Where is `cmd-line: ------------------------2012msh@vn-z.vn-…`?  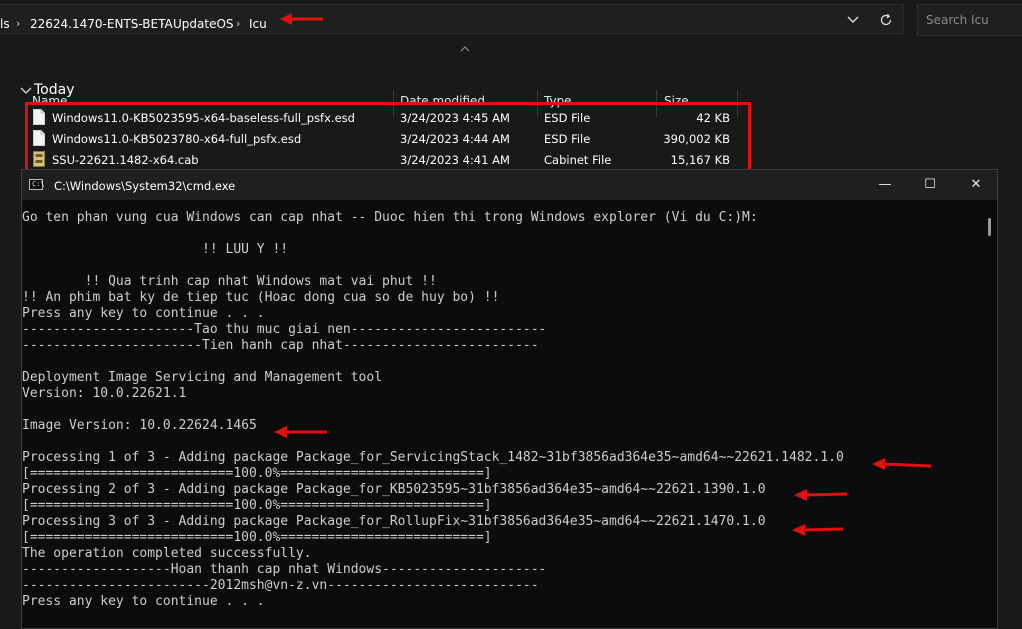 cmd-line: ------------------------2012msh@vn-z.vn-… is located at coordinates (280, 585).